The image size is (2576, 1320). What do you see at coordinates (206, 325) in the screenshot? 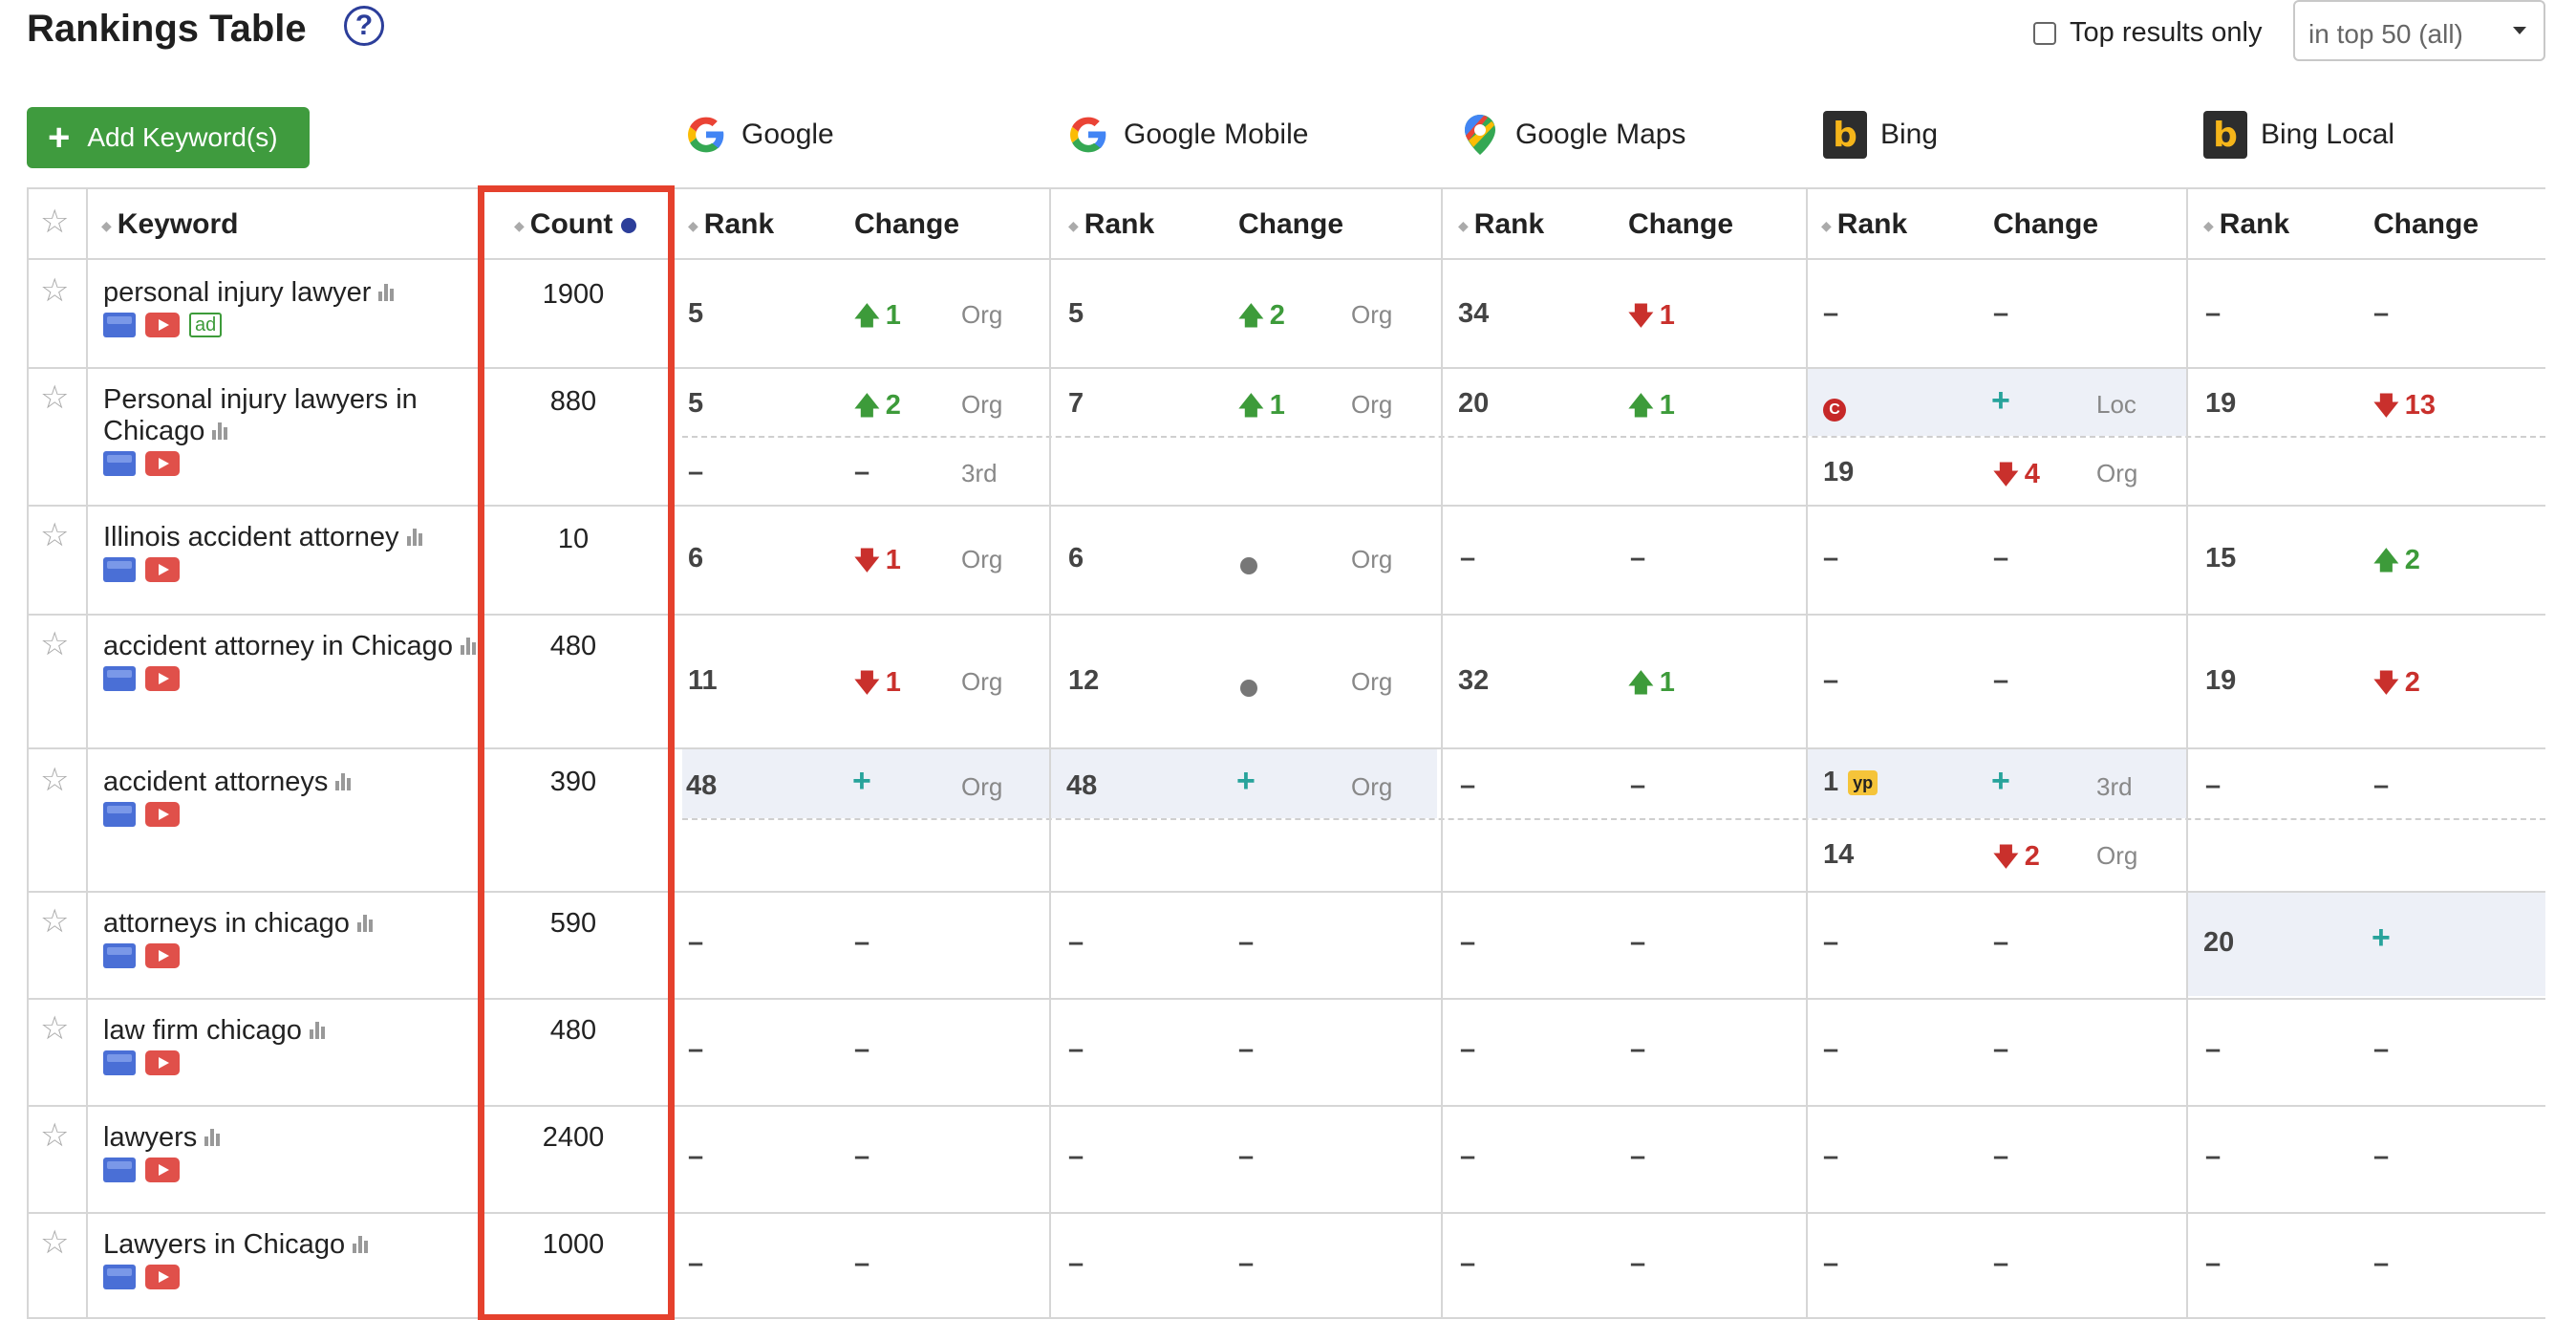
I see `ad-badge: ad` at bounding box center [206, 325].